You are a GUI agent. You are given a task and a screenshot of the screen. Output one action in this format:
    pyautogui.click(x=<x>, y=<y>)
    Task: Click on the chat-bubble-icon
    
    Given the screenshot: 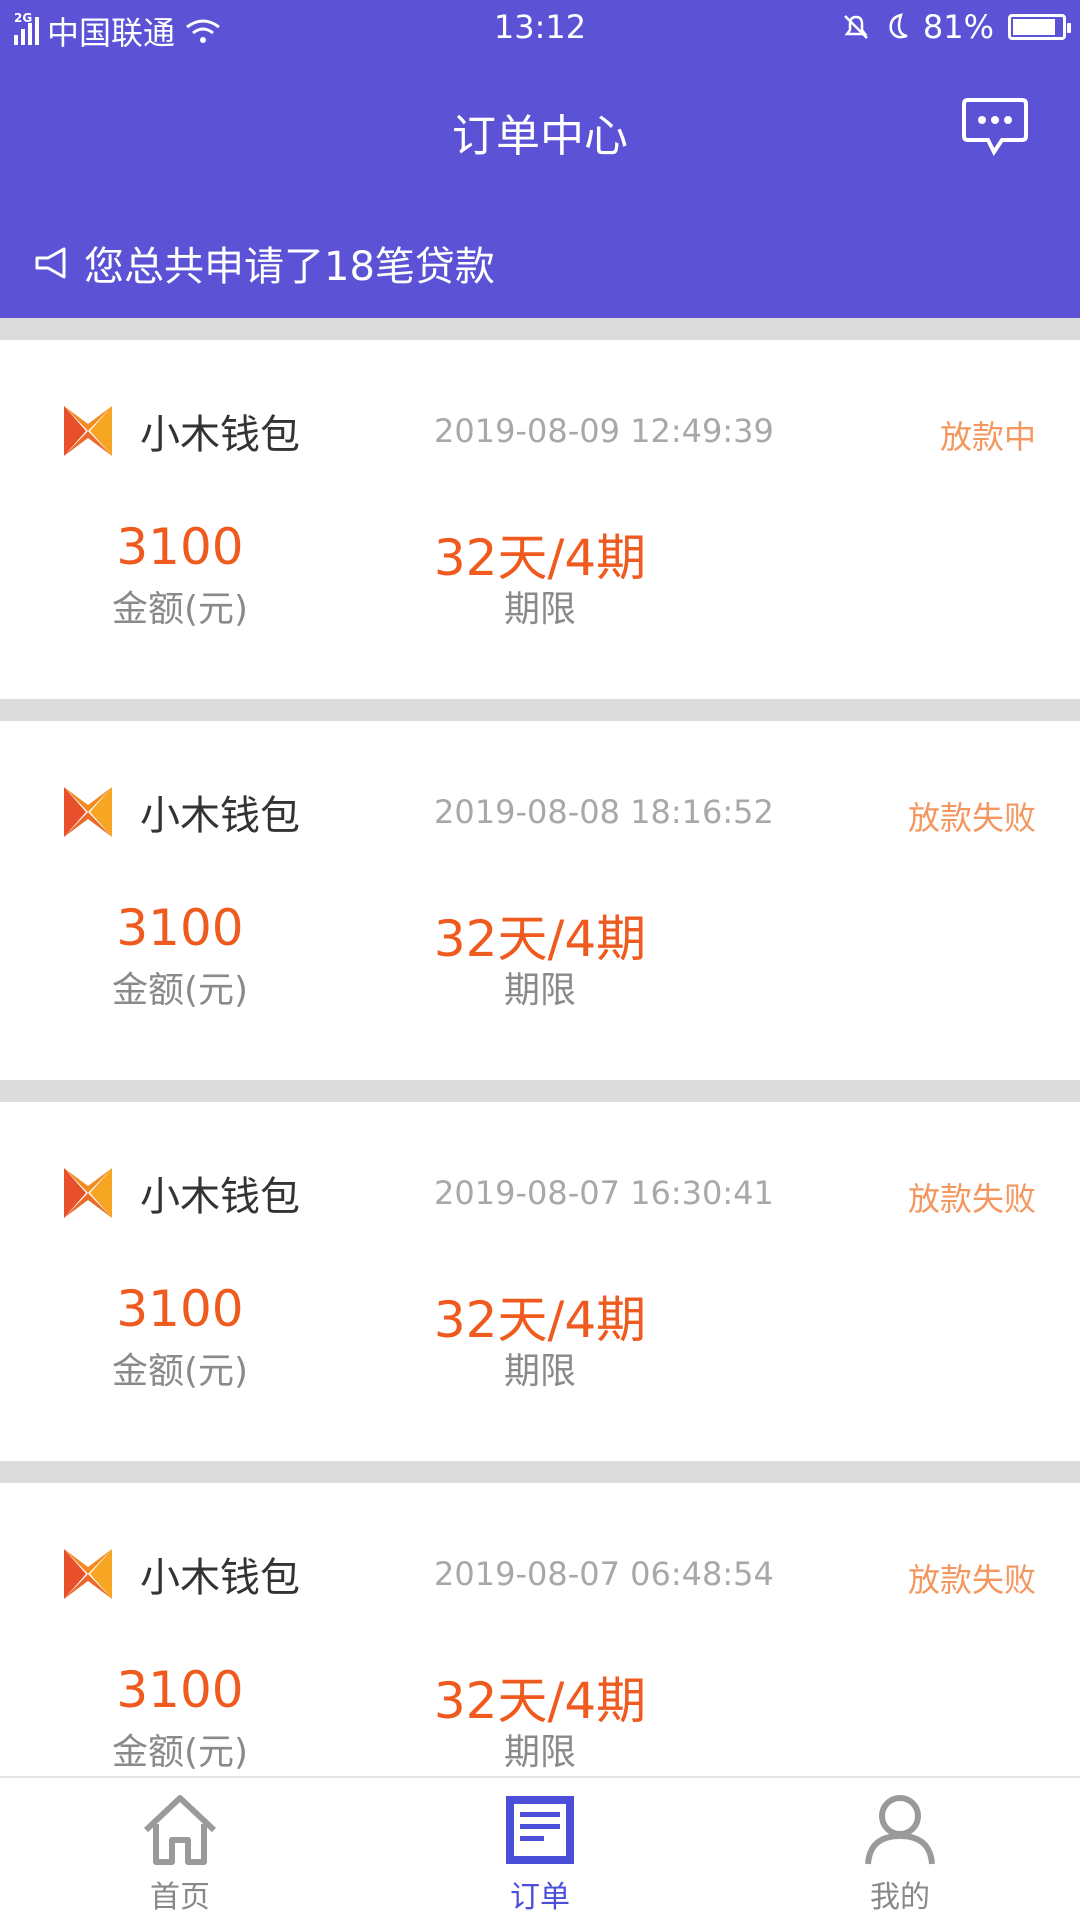 What is the action you would take?
    pyautogui.click(x=995, y=127)
    